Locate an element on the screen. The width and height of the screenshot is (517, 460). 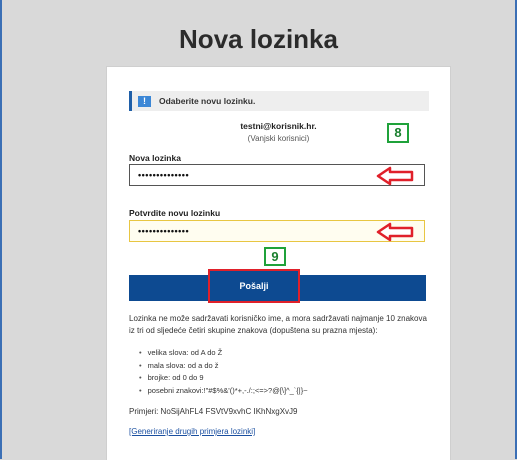
info-text: Odaberite novu lozinku. is located at coordinates (207, 101).